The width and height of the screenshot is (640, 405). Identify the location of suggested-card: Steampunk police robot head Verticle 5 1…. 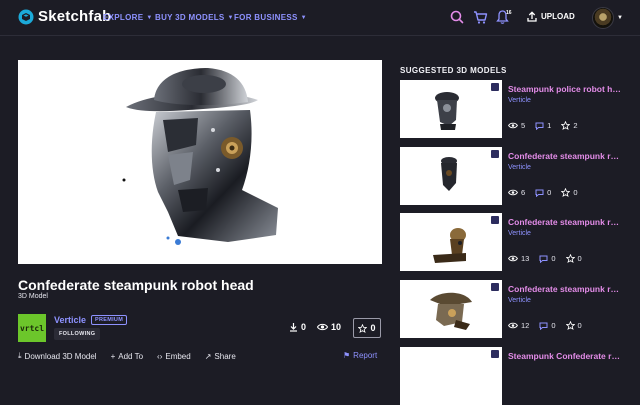
(511, 109).